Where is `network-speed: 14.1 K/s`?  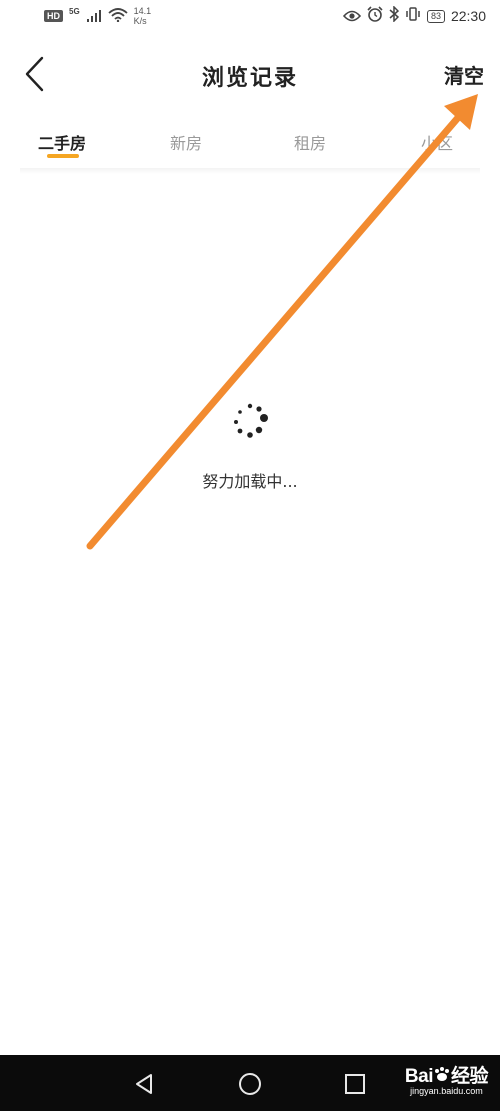
network-speed: 14.1 K/s is located at coordinates (143, 16).